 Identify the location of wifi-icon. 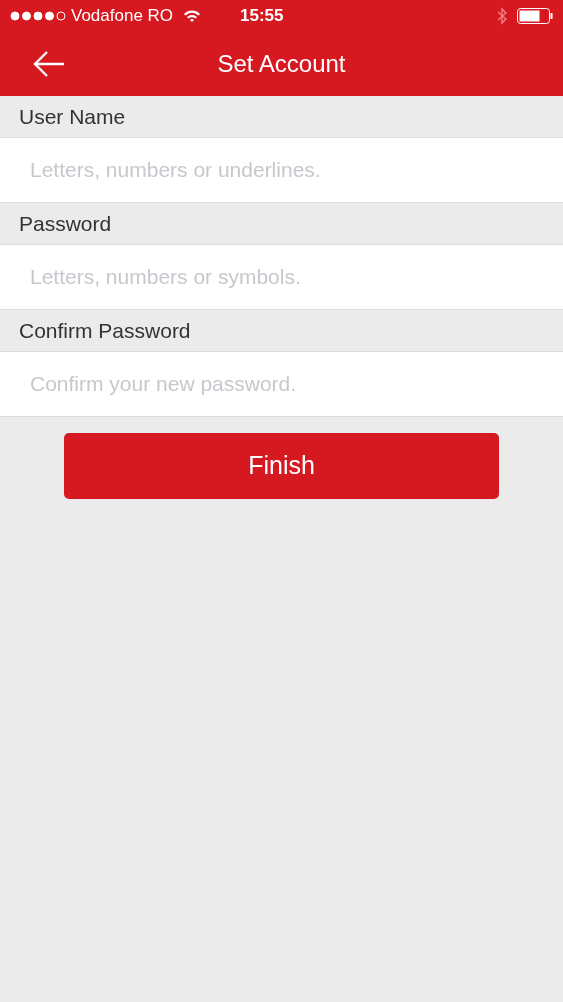
(192, 16).